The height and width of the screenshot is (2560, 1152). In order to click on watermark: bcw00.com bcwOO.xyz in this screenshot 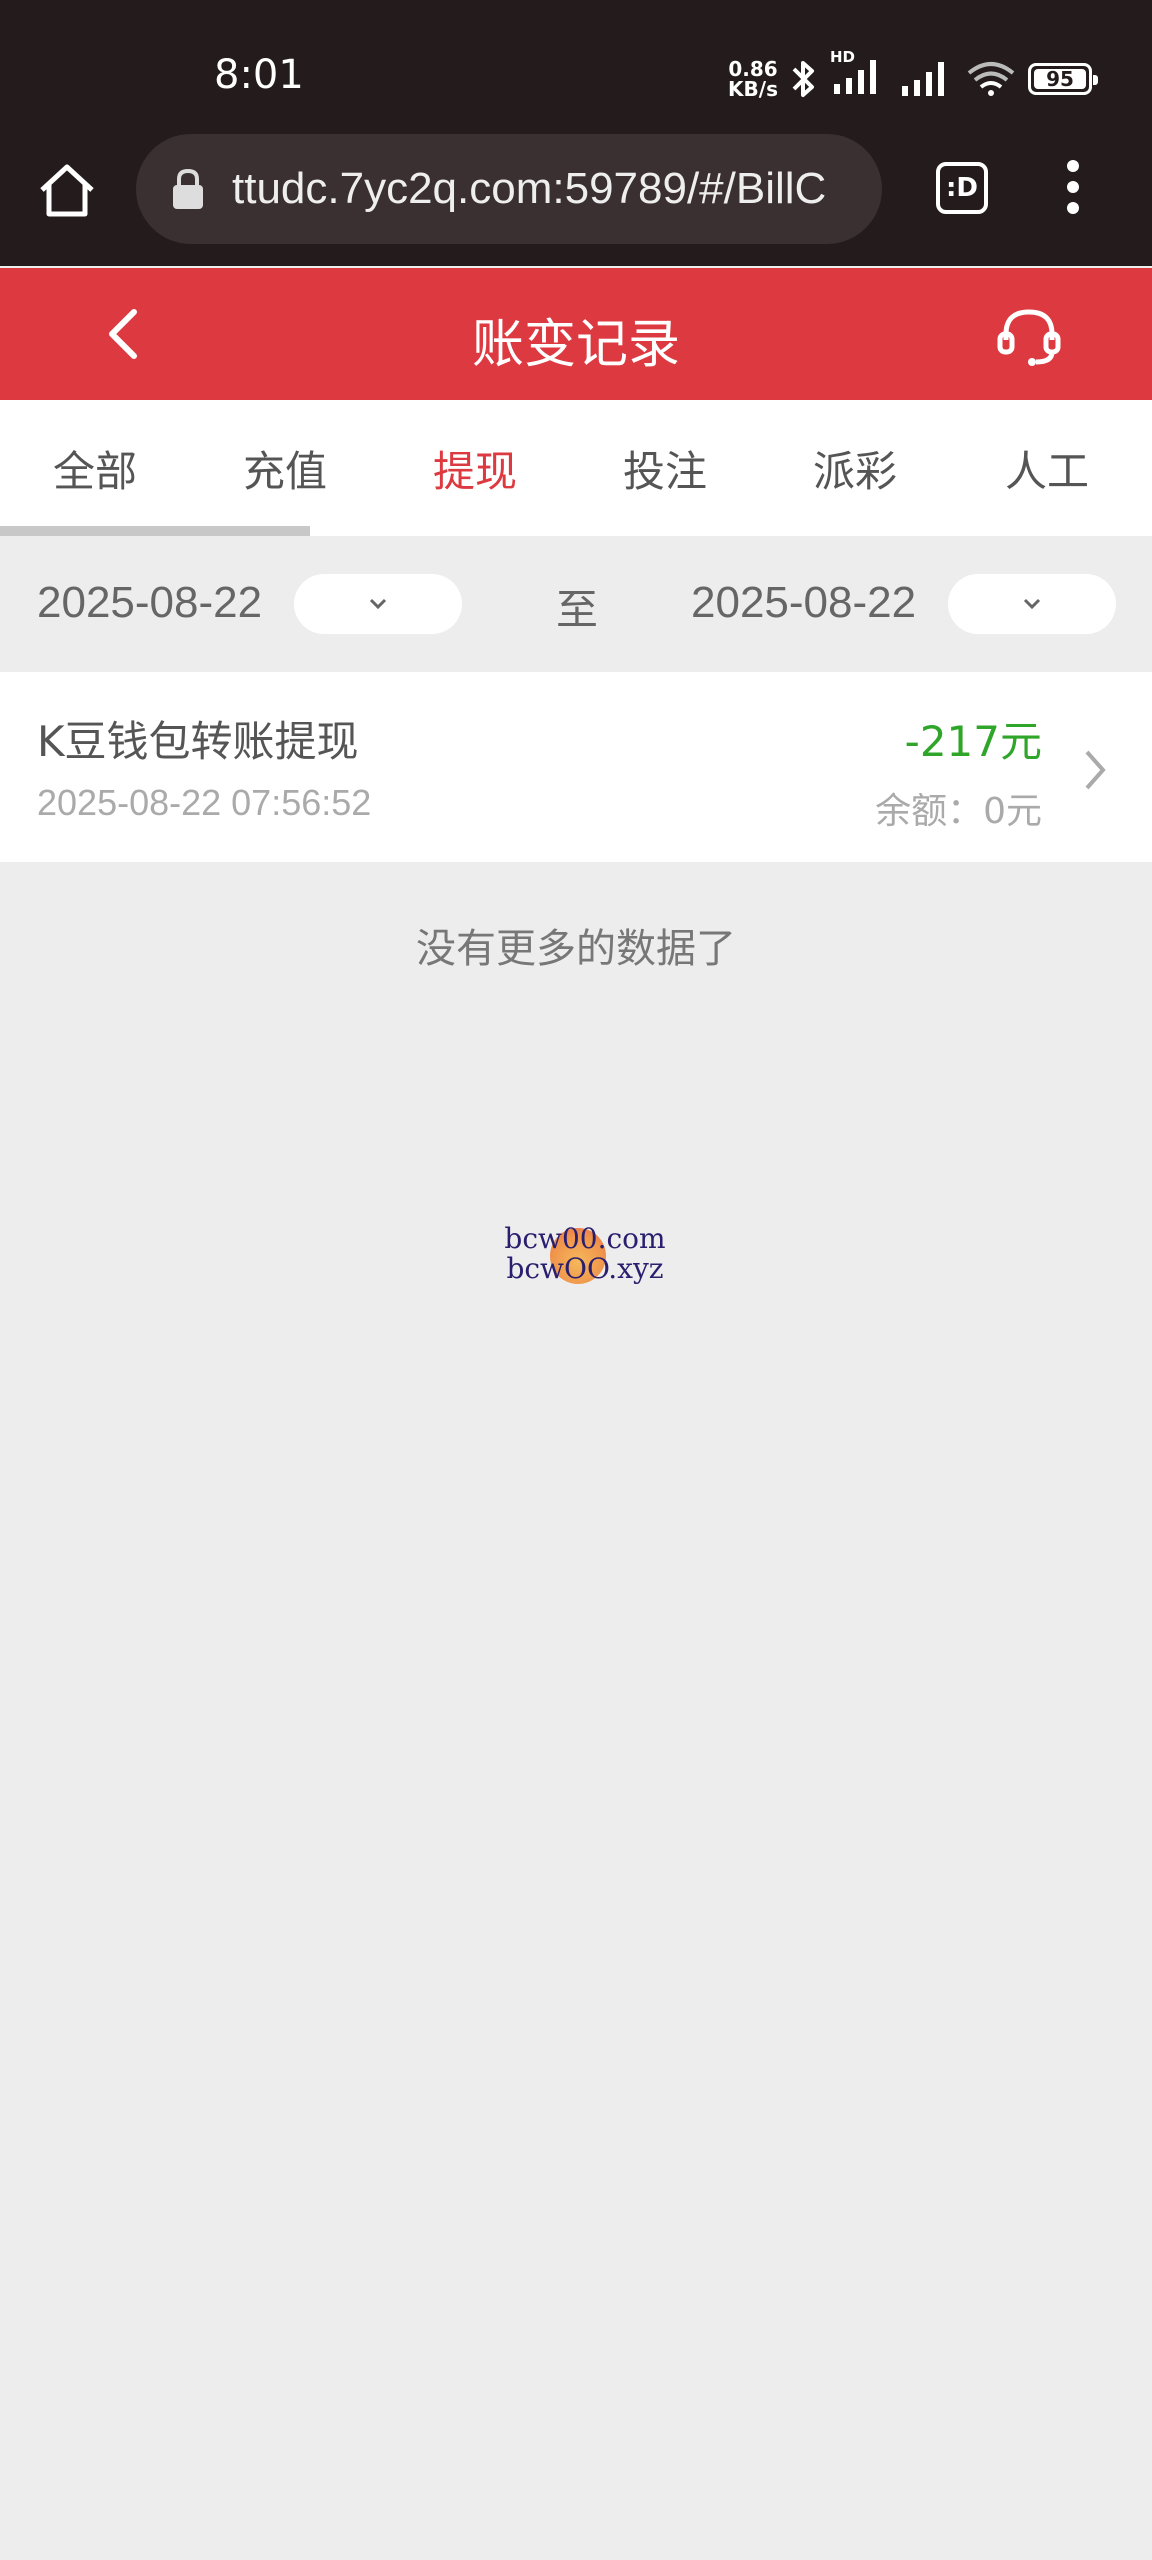, I will do `click(585, 1258)`.